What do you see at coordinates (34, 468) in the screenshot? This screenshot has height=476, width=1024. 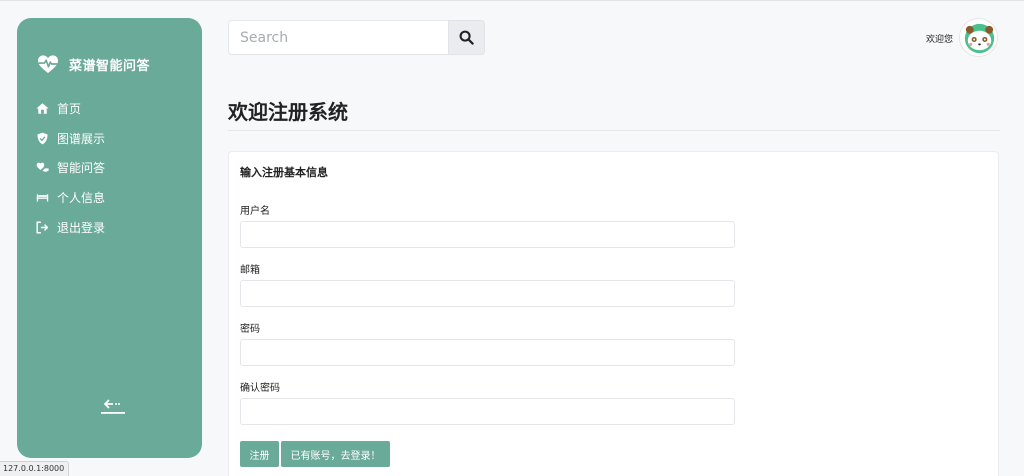 I see `status-bar-url: 127.0.0.1:8000` at bounding box center [34, 468].